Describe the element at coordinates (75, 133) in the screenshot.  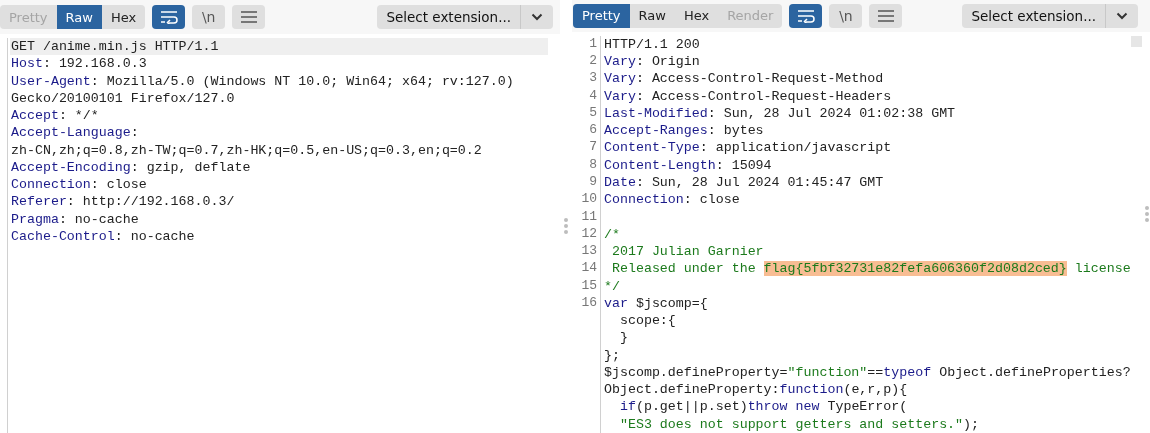
I see `code-line: Accept-Language:` at that location.